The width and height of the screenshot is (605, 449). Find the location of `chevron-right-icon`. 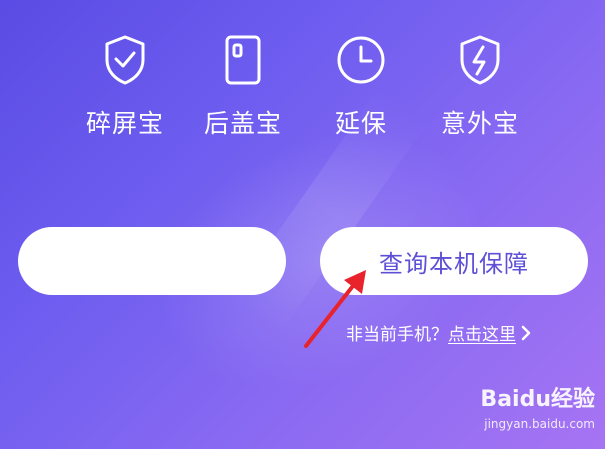

chevron-right-icon is located at coordinates (526, 333).